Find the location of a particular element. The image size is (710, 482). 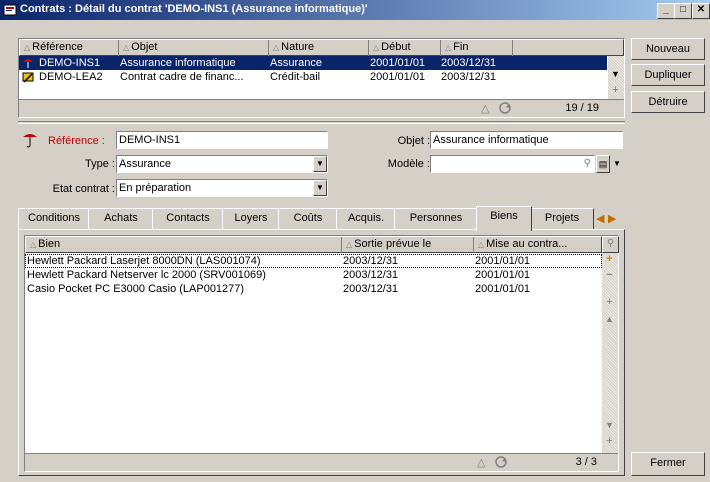

tab-contacts: Contacts is located at coordinates (188, 219).